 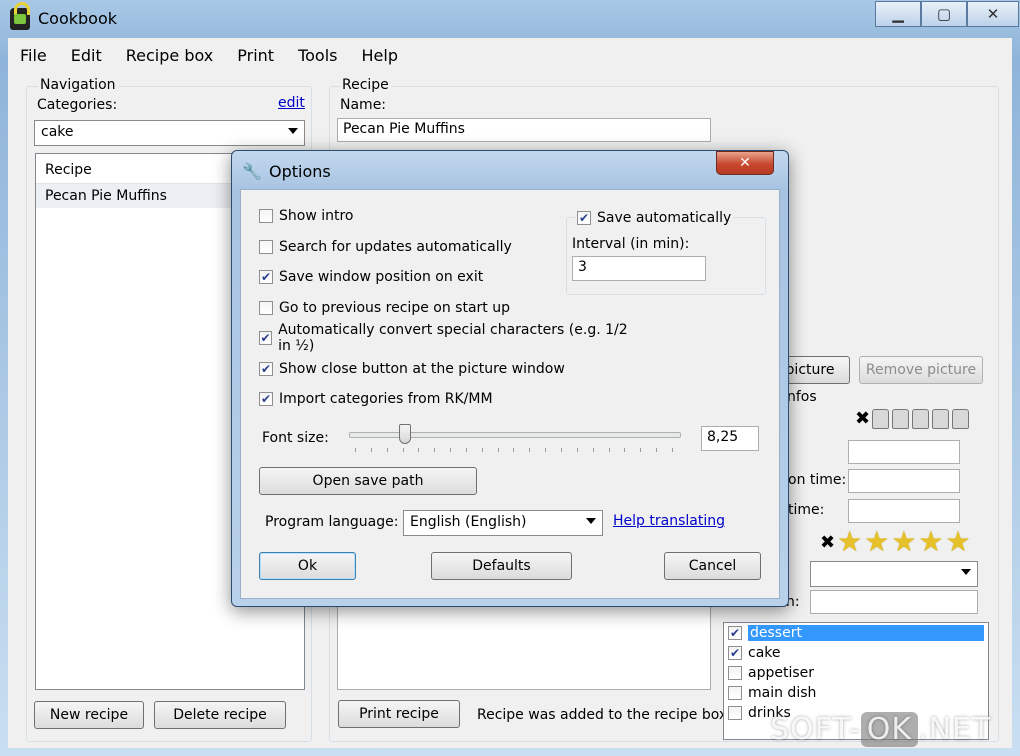 What do you see at coordinates (332, 522) in the screenshot?
I see `program-language-label: Program language:` at bounding box center [332, 522].